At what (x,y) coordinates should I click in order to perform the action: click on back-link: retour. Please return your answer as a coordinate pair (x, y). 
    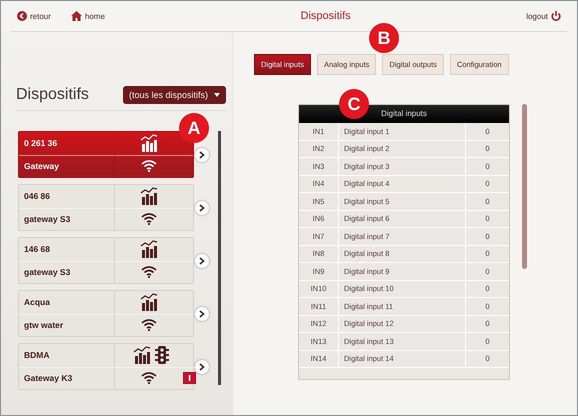
    Looking at the image, I should click on (34, 16).